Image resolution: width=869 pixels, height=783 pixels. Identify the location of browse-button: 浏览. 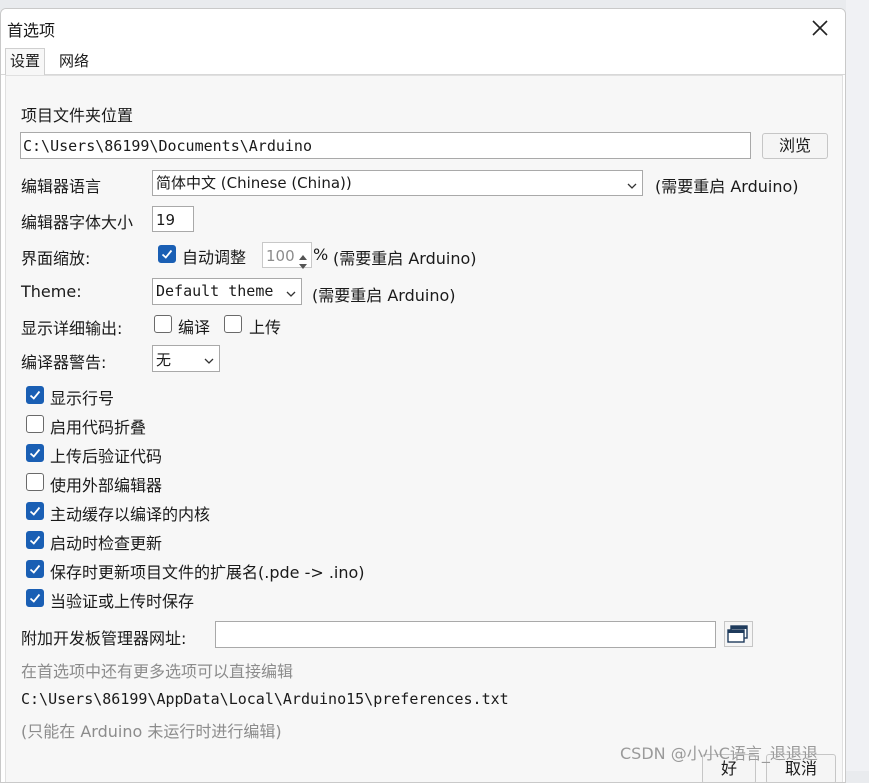
(795, 146).